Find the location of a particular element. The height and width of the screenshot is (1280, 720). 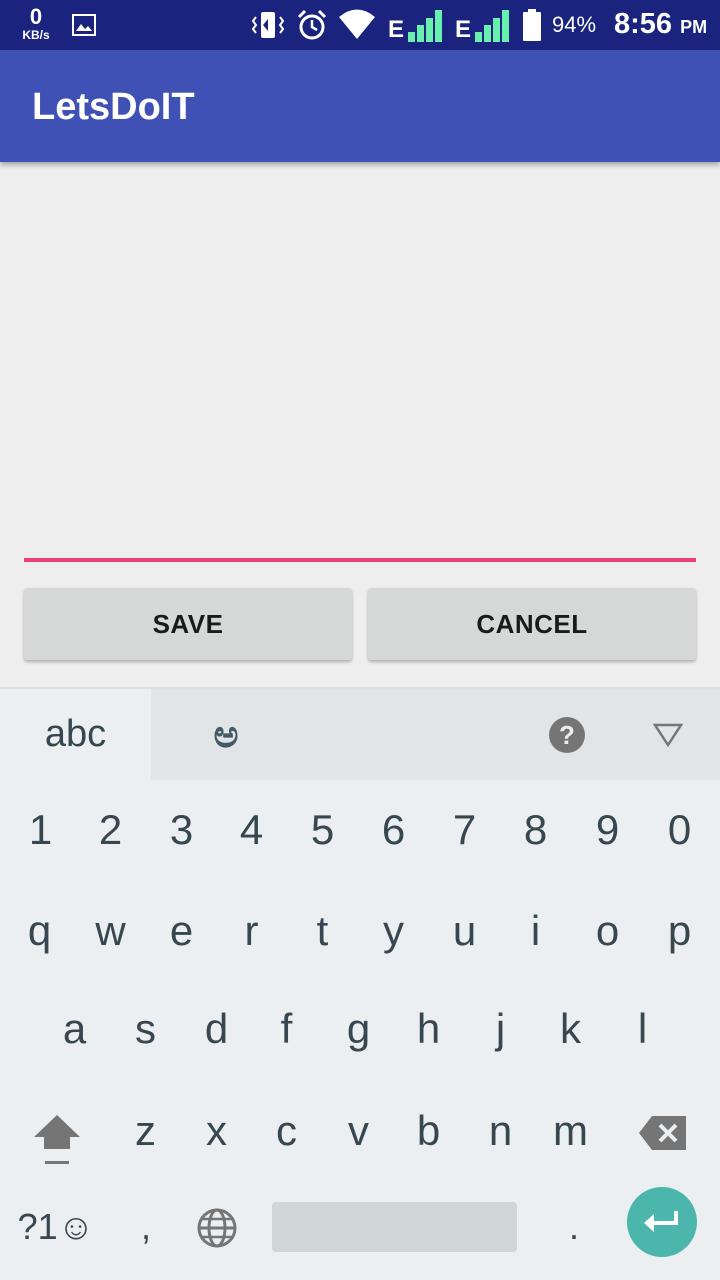

key-z: z is located at coordinates (145, 1131).